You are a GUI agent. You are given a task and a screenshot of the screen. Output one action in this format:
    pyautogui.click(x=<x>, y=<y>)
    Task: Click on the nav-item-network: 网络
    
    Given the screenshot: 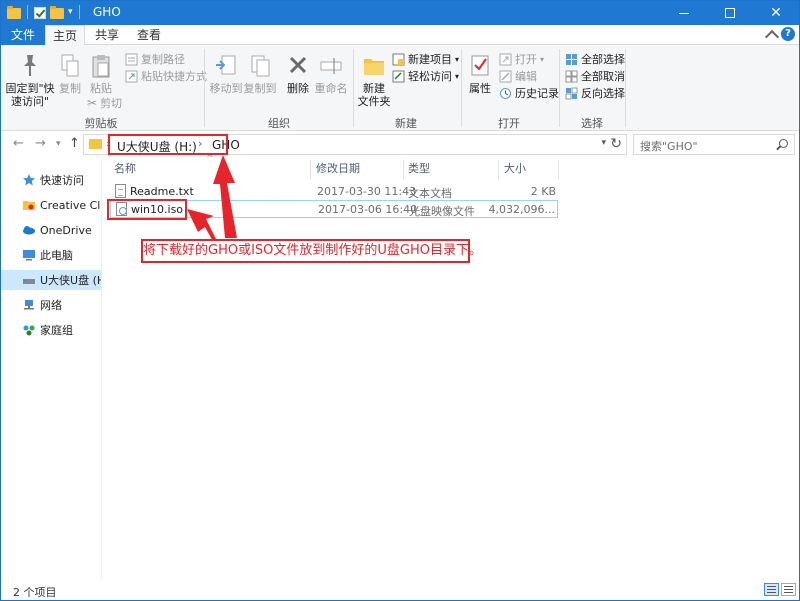 What is the action you would take?
    pyautogui.click(x=51, y=305)
    